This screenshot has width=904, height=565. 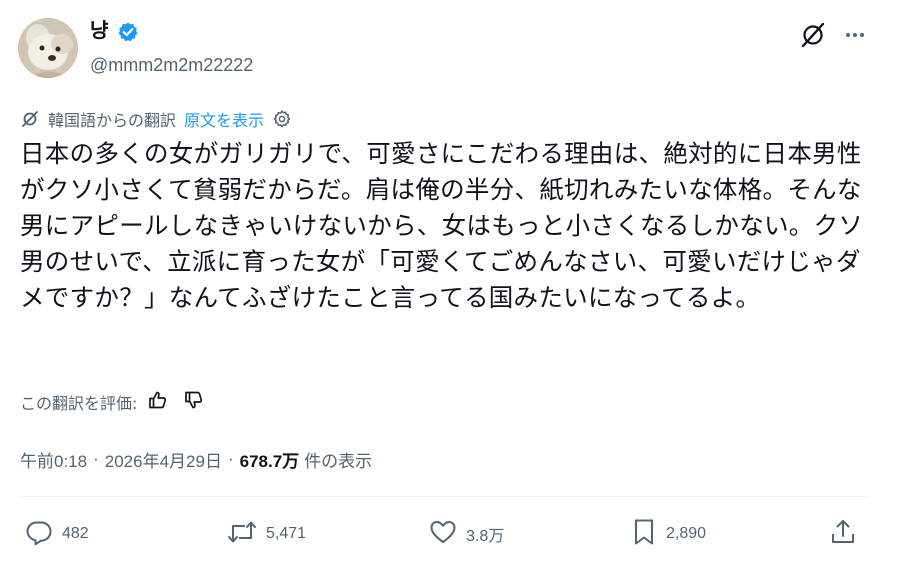 I want to click on repost-button: 5,471, so click(x=266, y=534).